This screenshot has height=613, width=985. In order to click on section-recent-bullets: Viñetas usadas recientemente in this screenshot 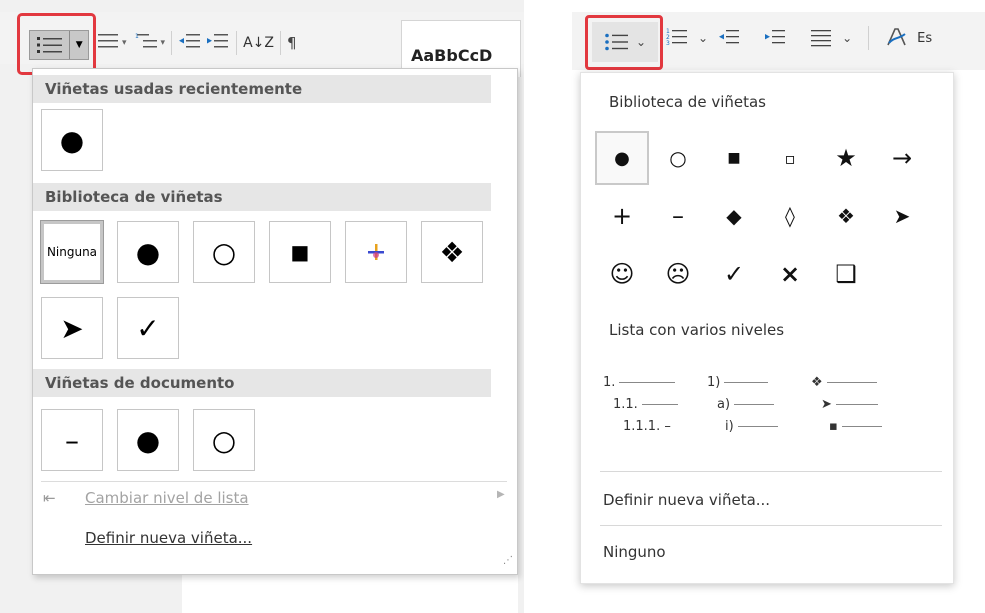, I will do `click(262, 89)`.